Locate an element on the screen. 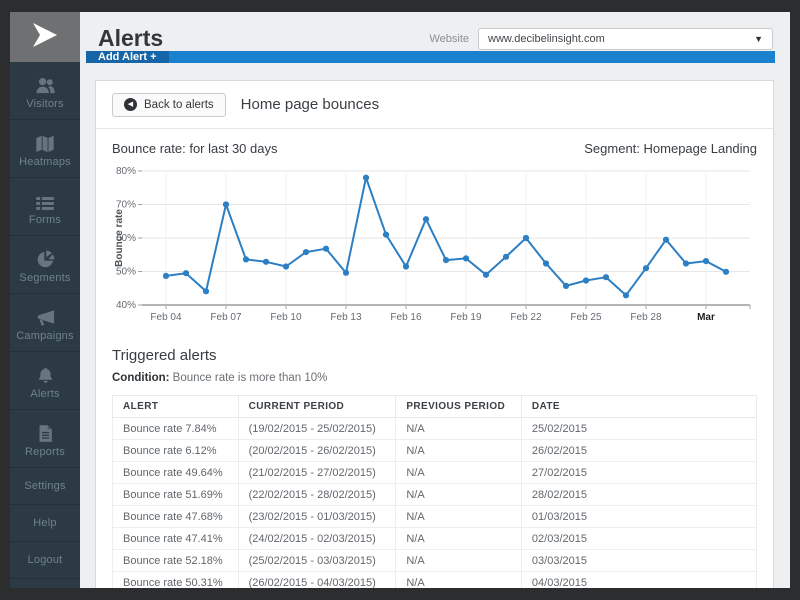 The image size is (800, 600). add-alert-button: Add Alert + is located at coordinates (127, 57).